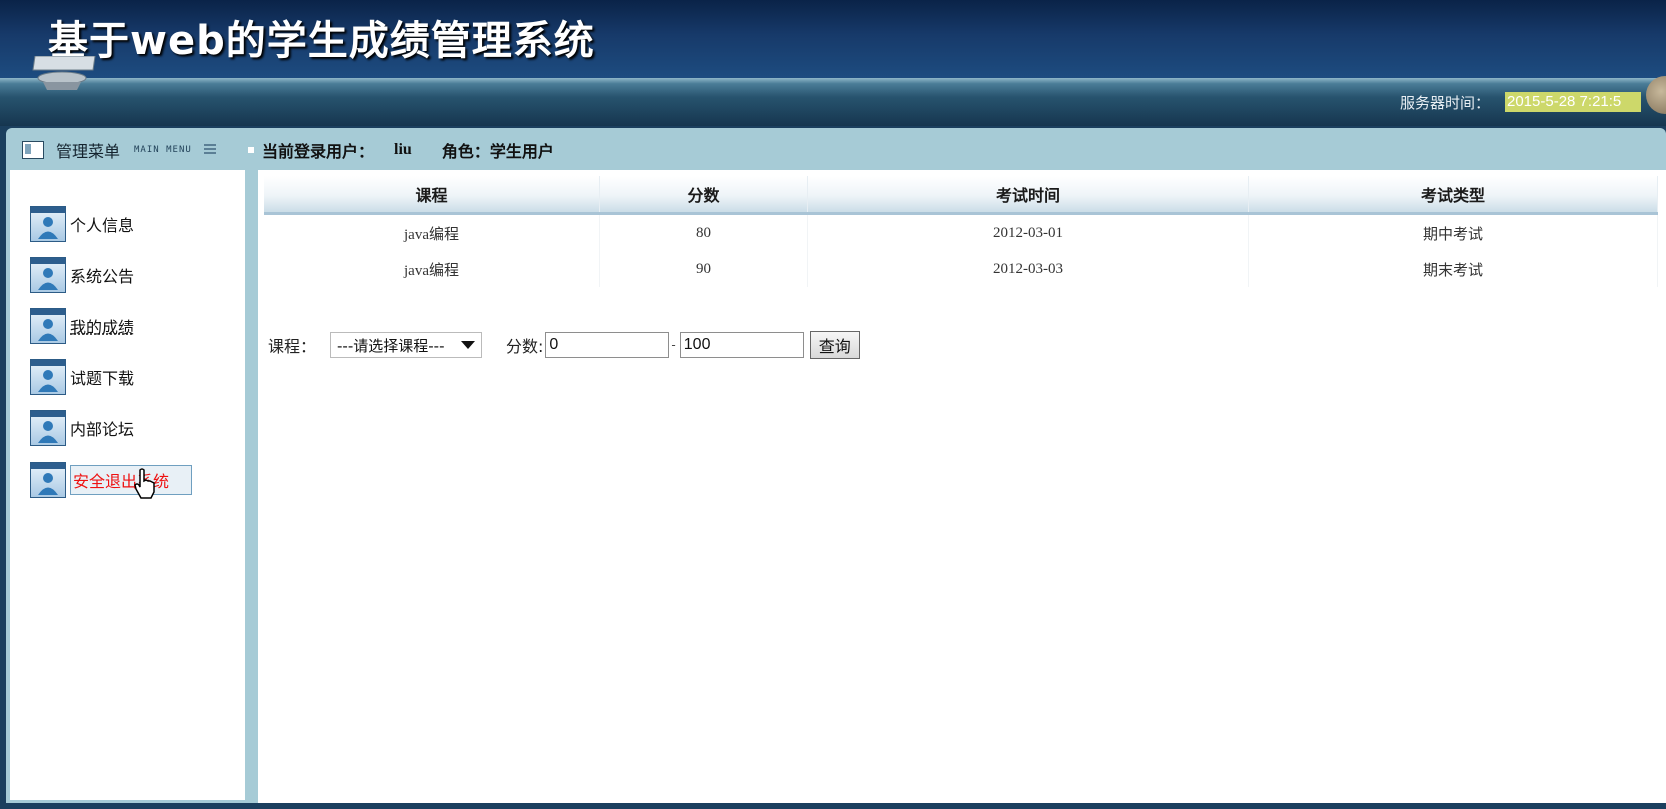 This screenshot has height=809, width=1666. Describe the element at coordinates (321, 41) in the screenshot. I see `app-title: 基于web的学生成绩管理系统` at that location.